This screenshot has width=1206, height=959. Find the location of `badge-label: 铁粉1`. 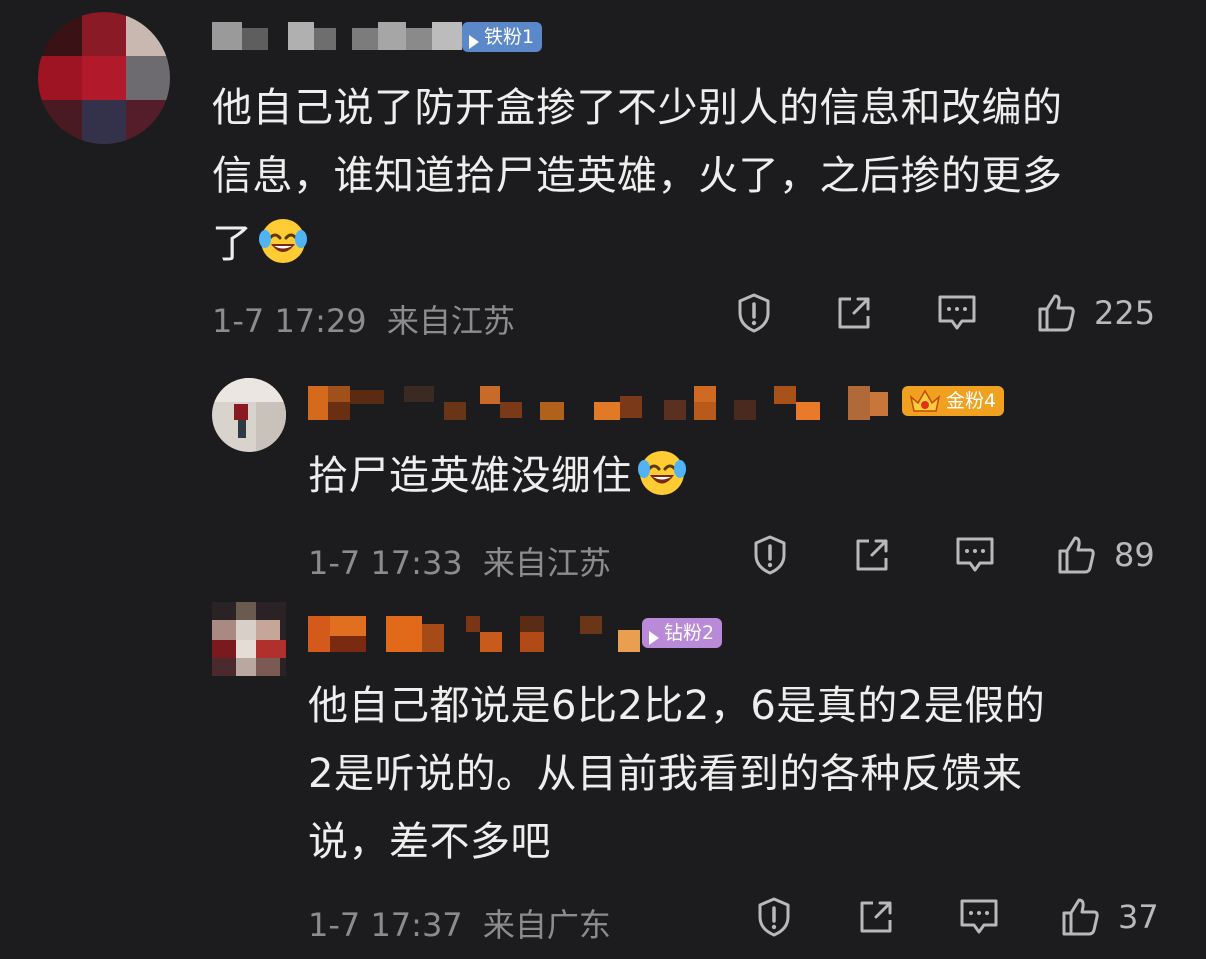

badge-label: 铁粉1 is located at coordinates (509, 37).